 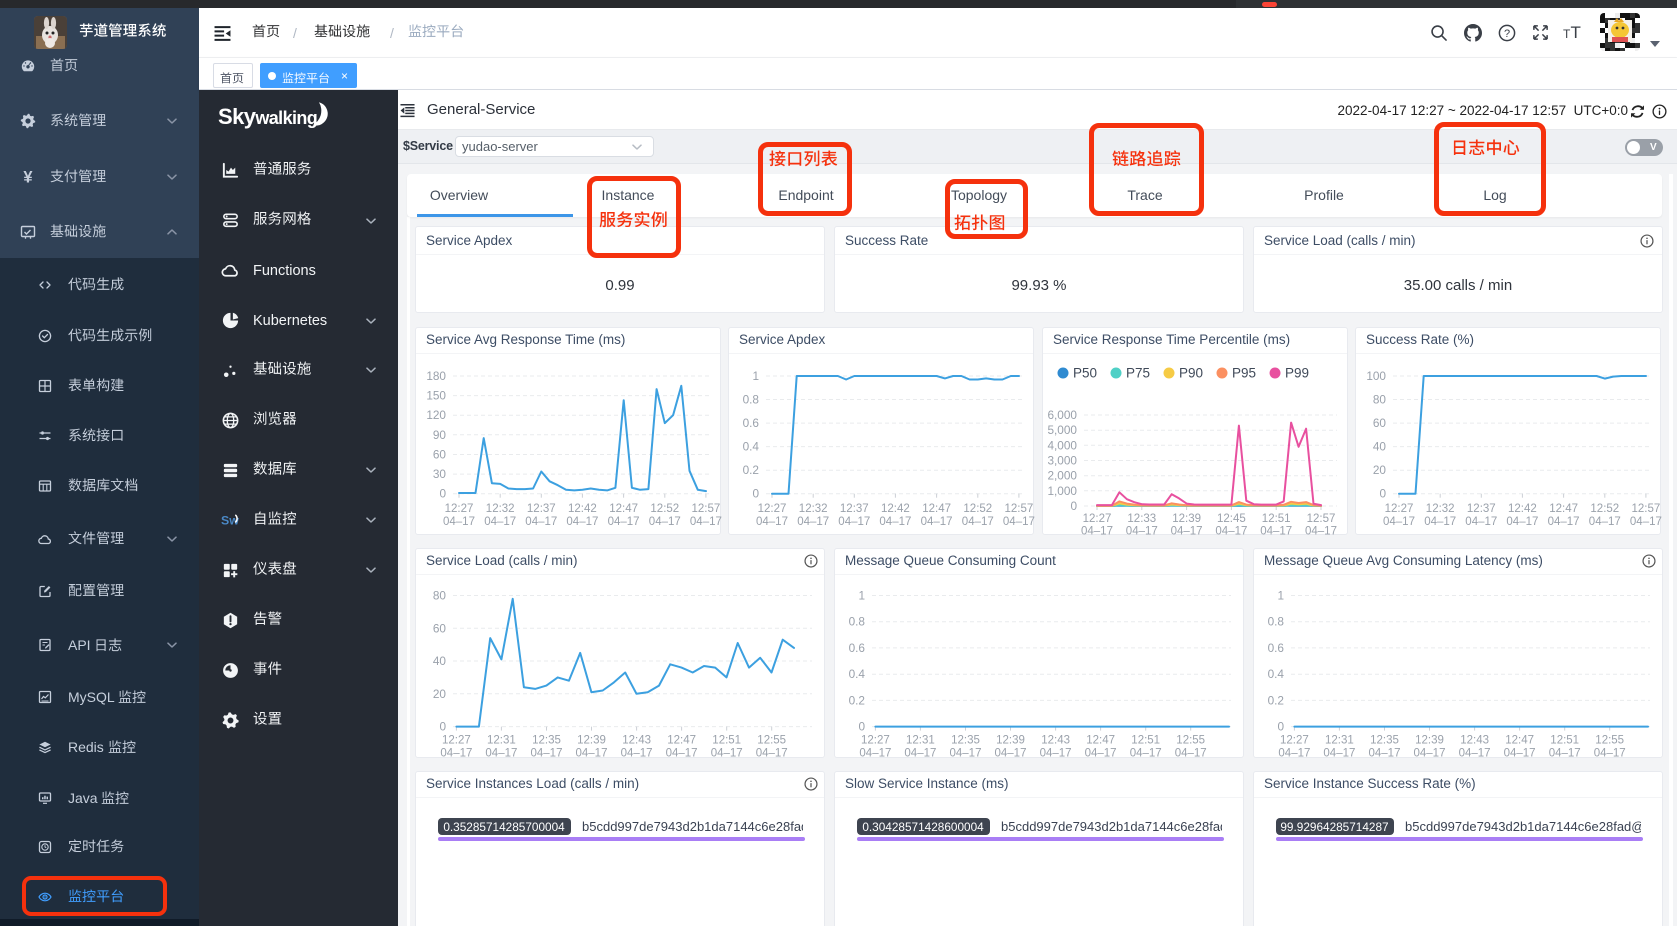 What do you see at coordinates (751, 423) in the screenshot?
I see `svg-text: 0.6` at bounding box center [751, 423].